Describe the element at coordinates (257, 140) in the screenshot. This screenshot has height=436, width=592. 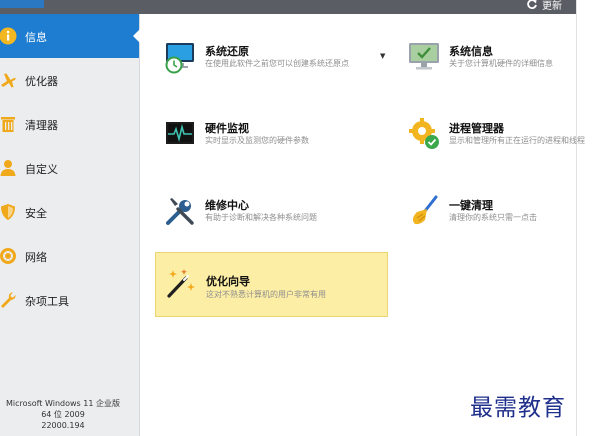
I see `tool-description: 实时显示及监测您的硬件参数` at that location.